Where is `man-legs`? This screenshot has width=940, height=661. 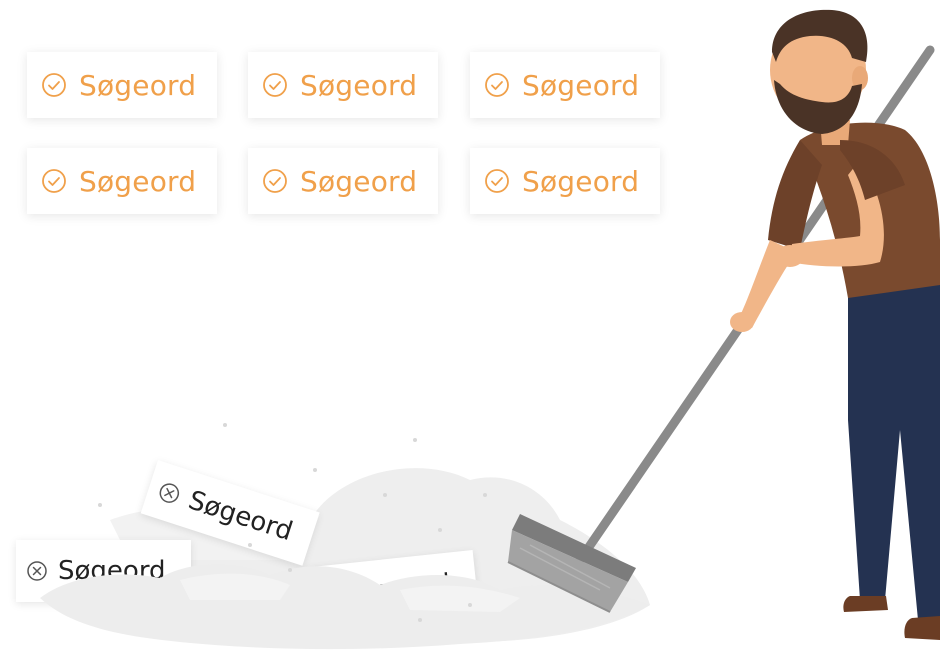 man-legs is located at coordinates (891, 460).